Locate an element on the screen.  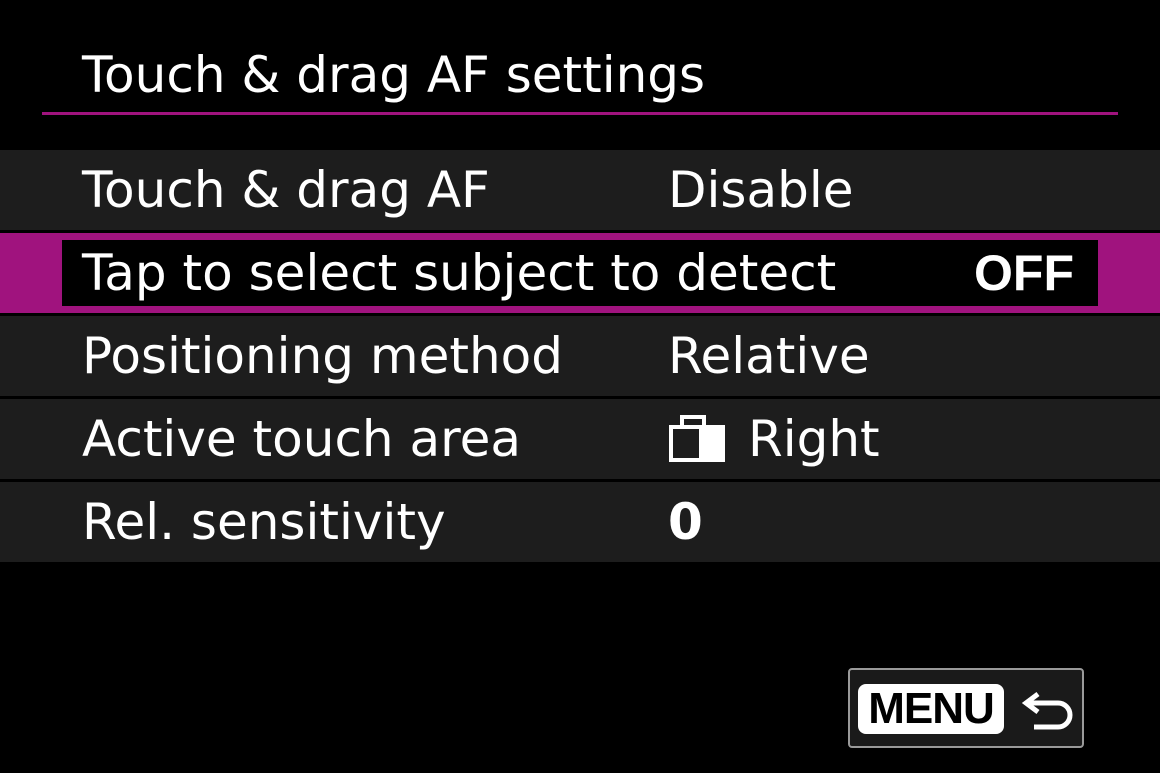
setting-row-tap-select-subject: Tap to select subject to detect OFF is located at coordinates (580, 273).